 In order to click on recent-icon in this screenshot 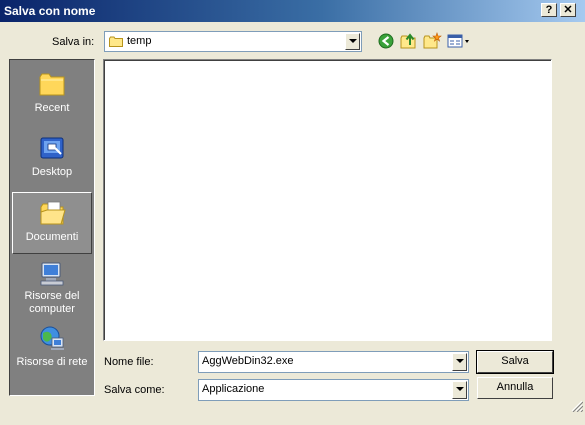, I will do `click(52, 84)`.